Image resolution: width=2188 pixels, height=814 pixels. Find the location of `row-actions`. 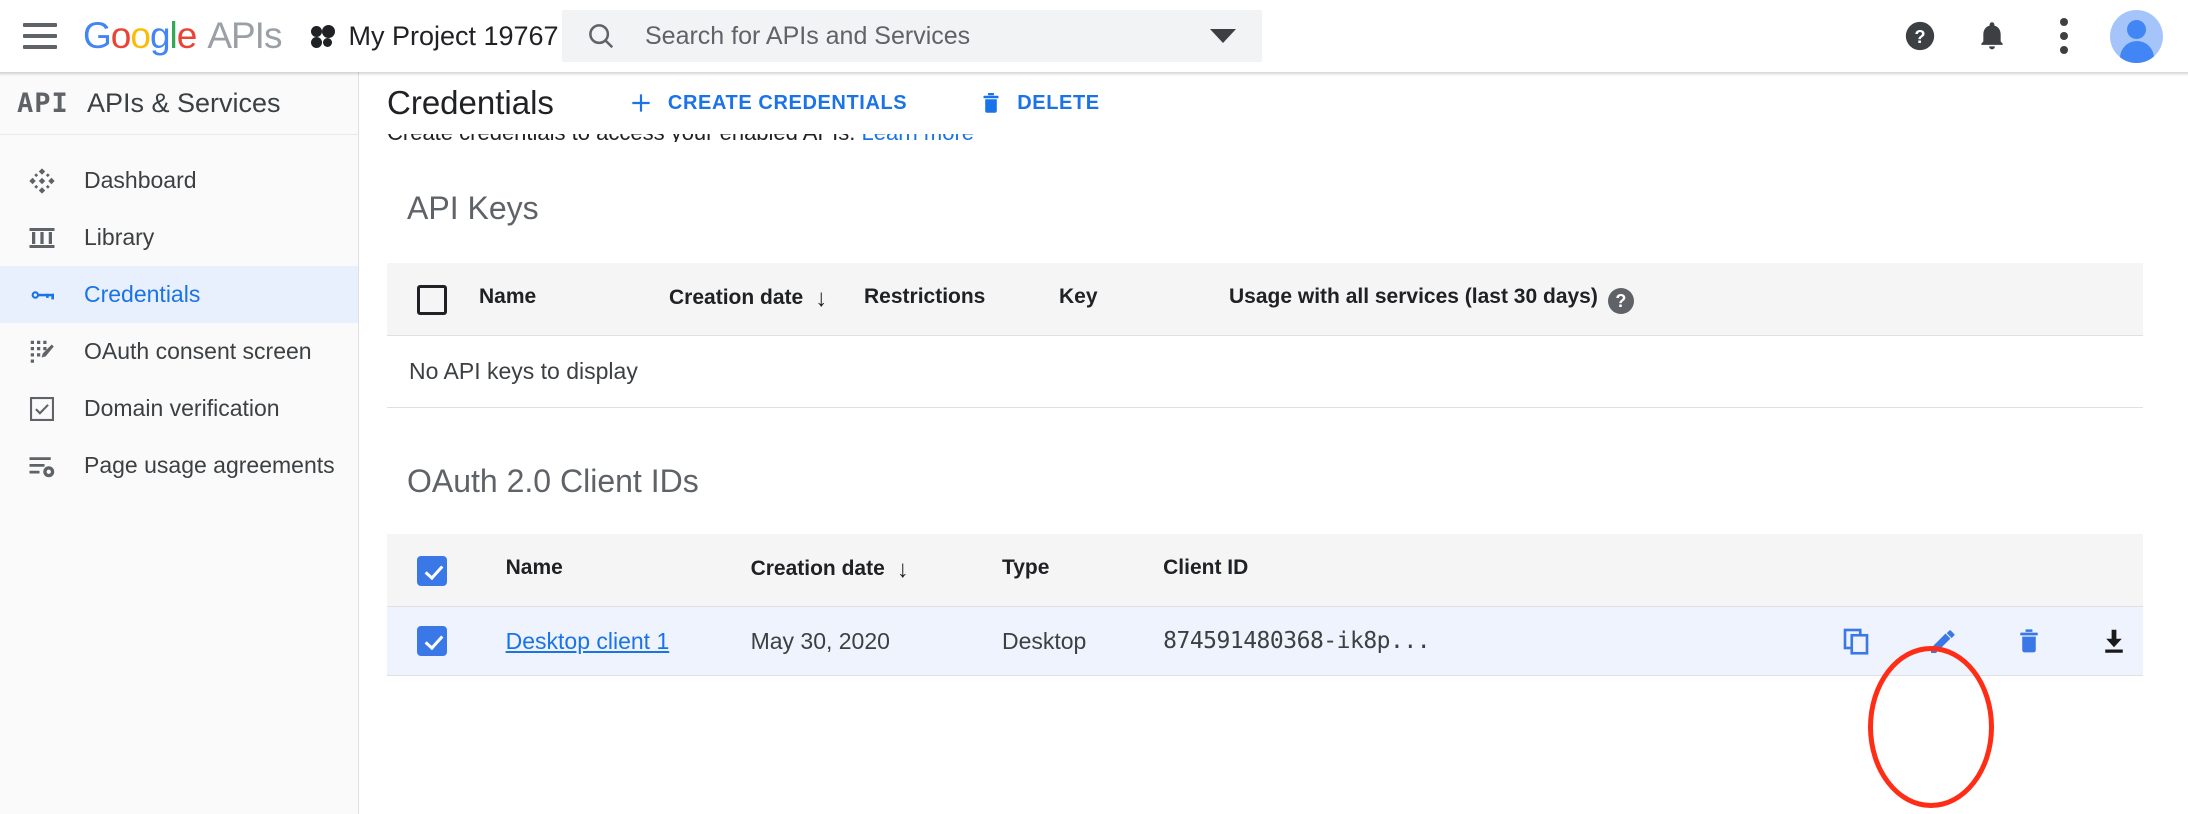

row-actions is located at coordinates (1931, 641).